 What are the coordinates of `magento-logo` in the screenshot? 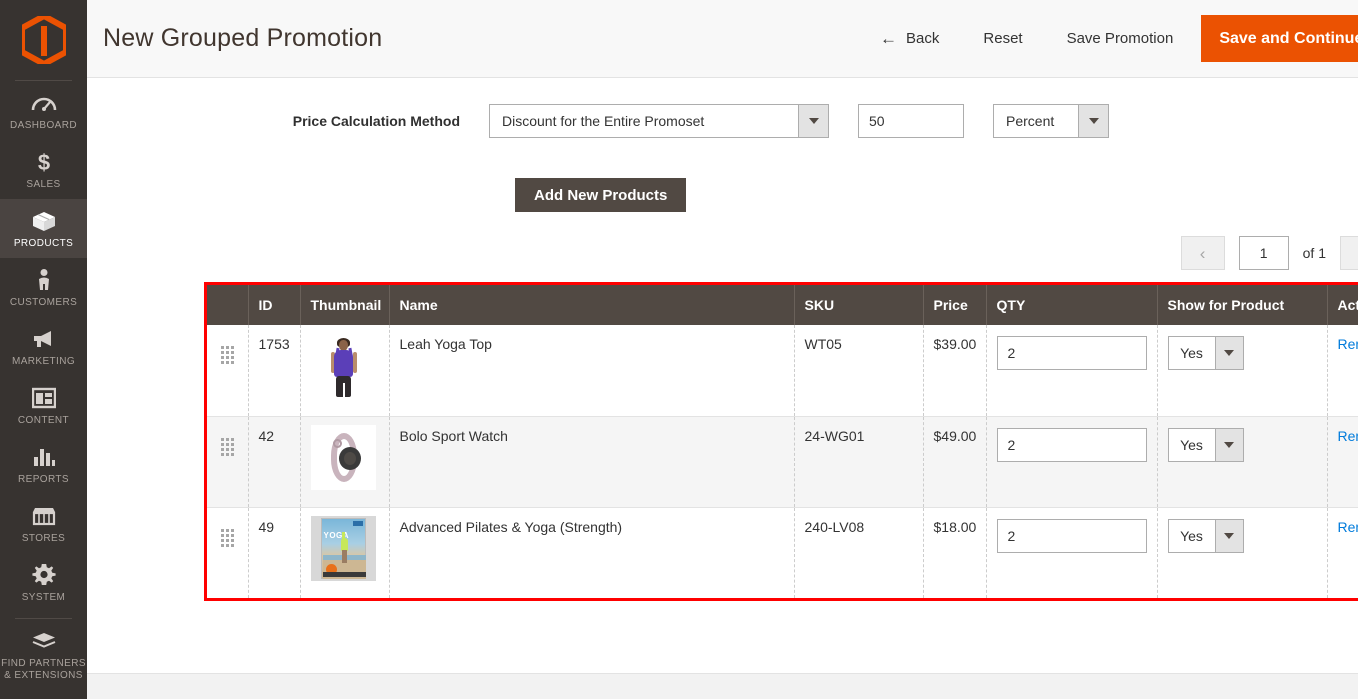 It's located at (43, 40).